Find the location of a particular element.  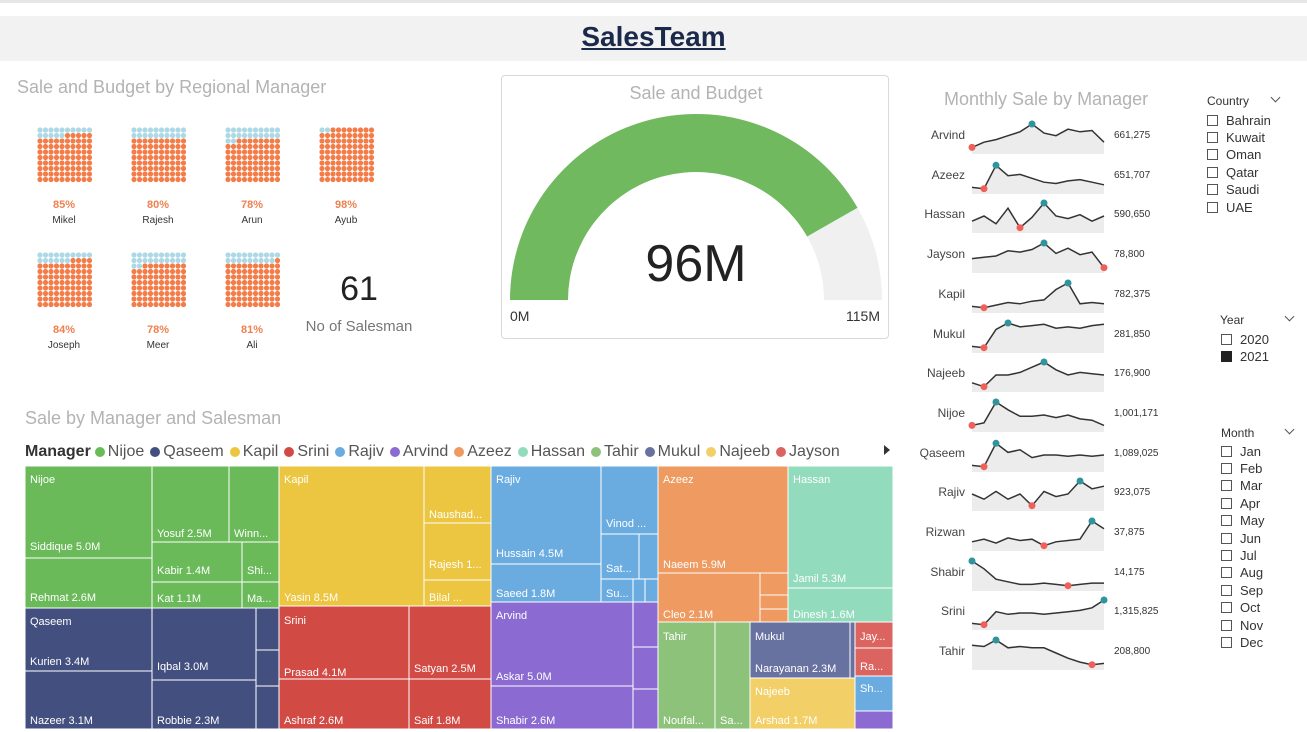

slicer-option: Feb is located at coordinates (1241, 468).